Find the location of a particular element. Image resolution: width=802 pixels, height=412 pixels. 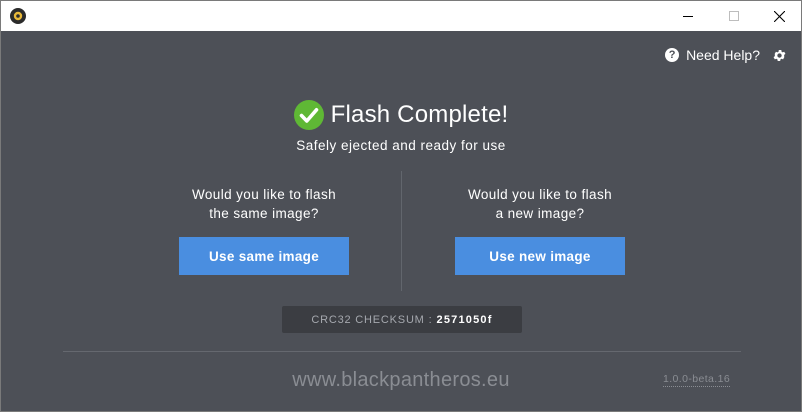

close-icon is located at coordinates (779, 16).